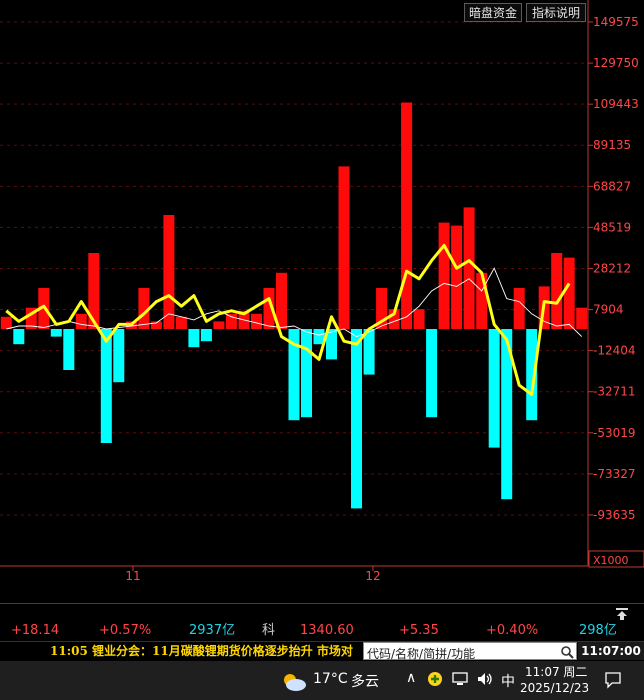 The image size is (644, 700). What do you see at coordinates (554, 688) in the screenshot?
I see `taskbar-date: 2025/12/23` at bounding box center [554, 688].